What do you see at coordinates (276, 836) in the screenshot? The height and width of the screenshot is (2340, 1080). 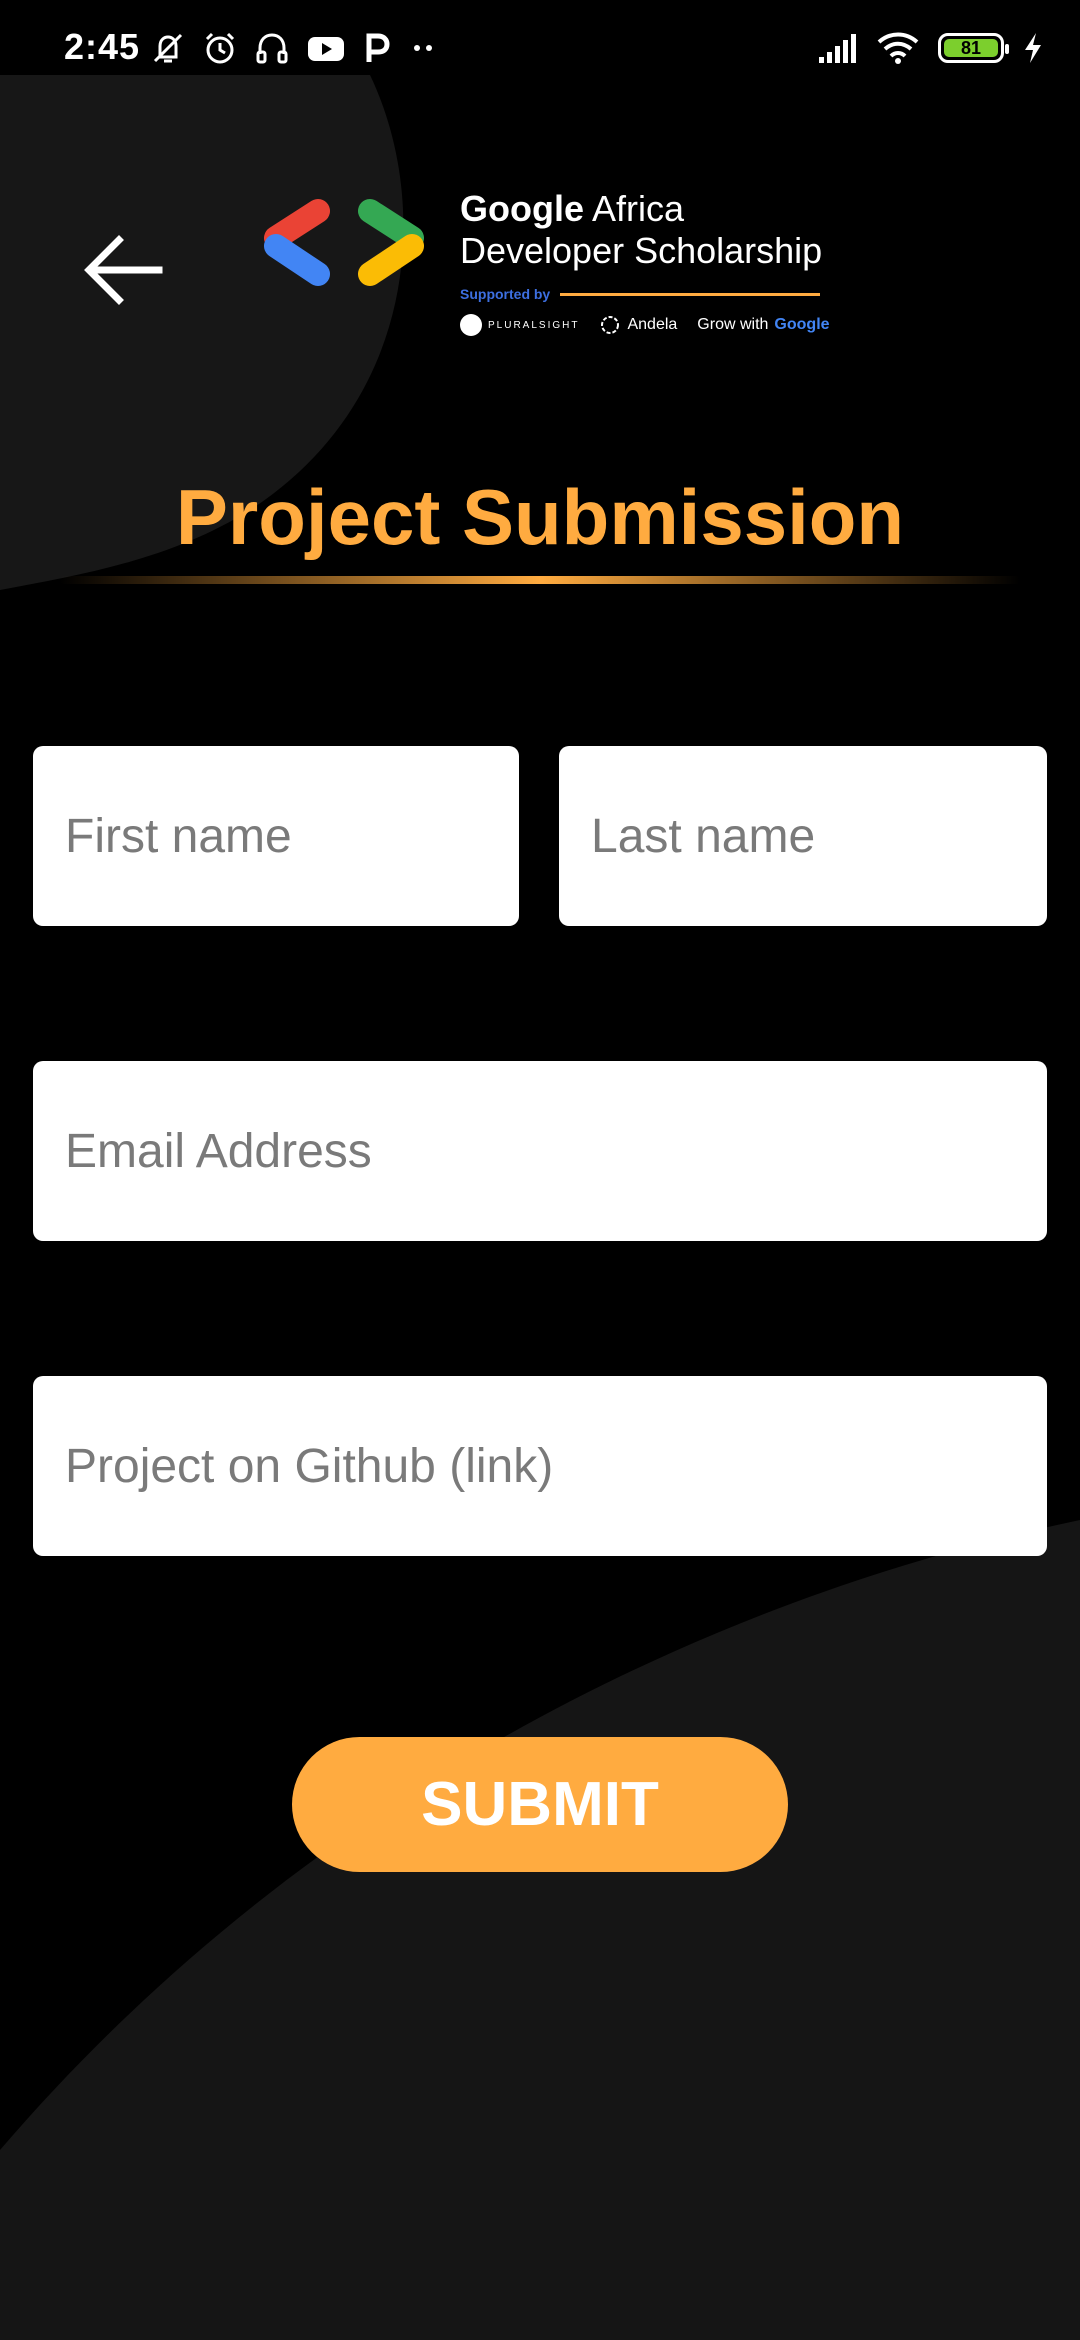 I see `first-name-input` at bounding box center [276, 836].